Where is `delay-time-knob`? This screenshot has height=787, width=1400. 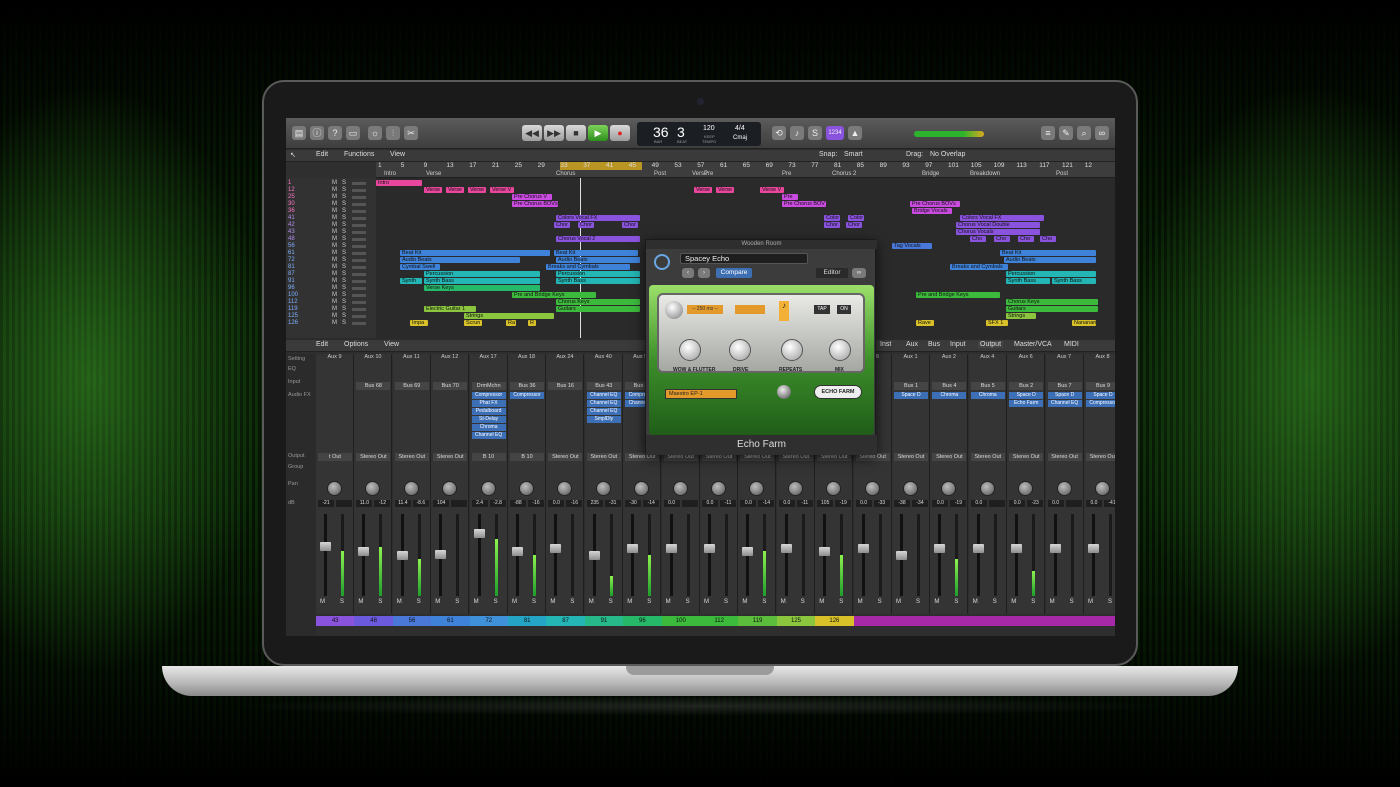 delay-time-knob is located at coordinates (674, 310).